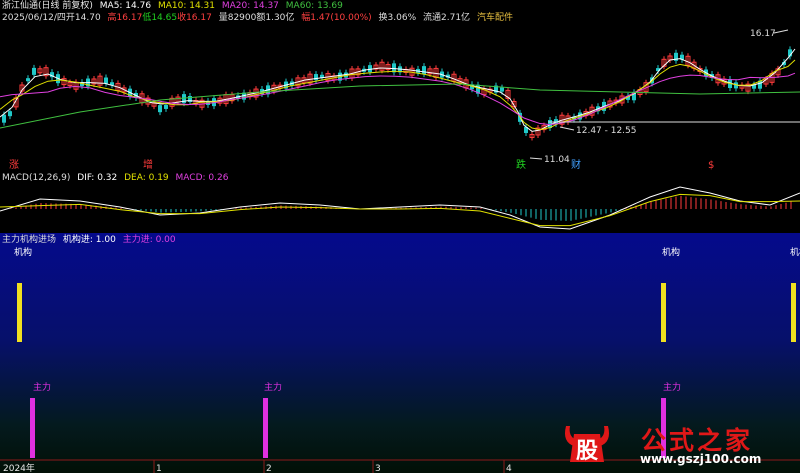 This screenshot has width=800, height=473. Describe the element at coordinates (398, 99) in the screenshot. I see `ma20-line` at that location.